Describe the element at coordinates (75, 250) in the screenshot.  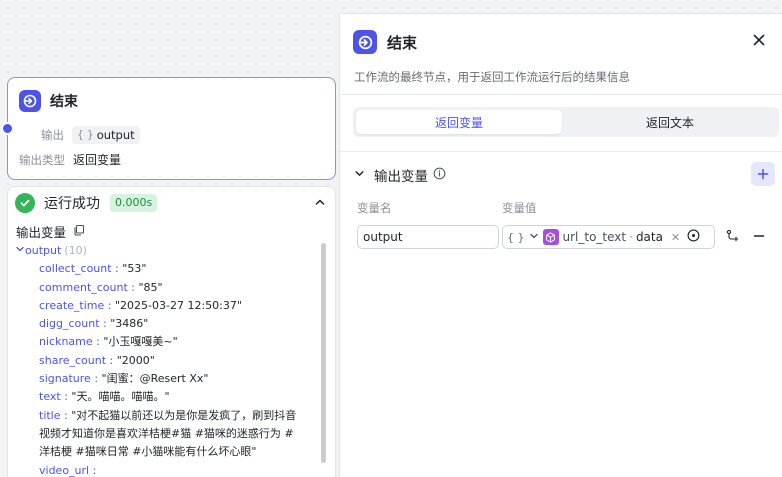
I see `json-root-count: (10)` at that location.